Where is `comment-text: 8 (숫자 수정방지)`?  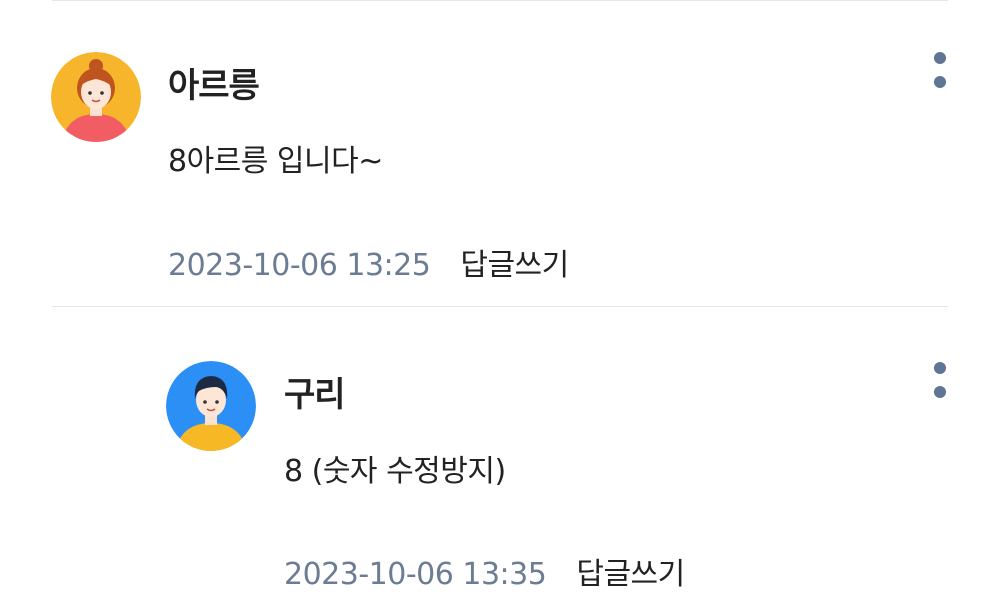 comment-text: 8 (숫자 수정방지) is located at coordinates (395, 471).